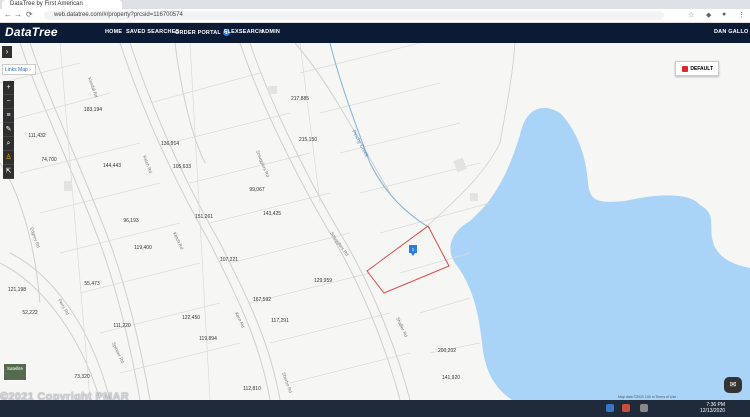 The height and width of the screenshot is (417, 750). Describe the element at coordinates (14, 368) in the screenshot. I see `satellite-label: Satellite` at that location.